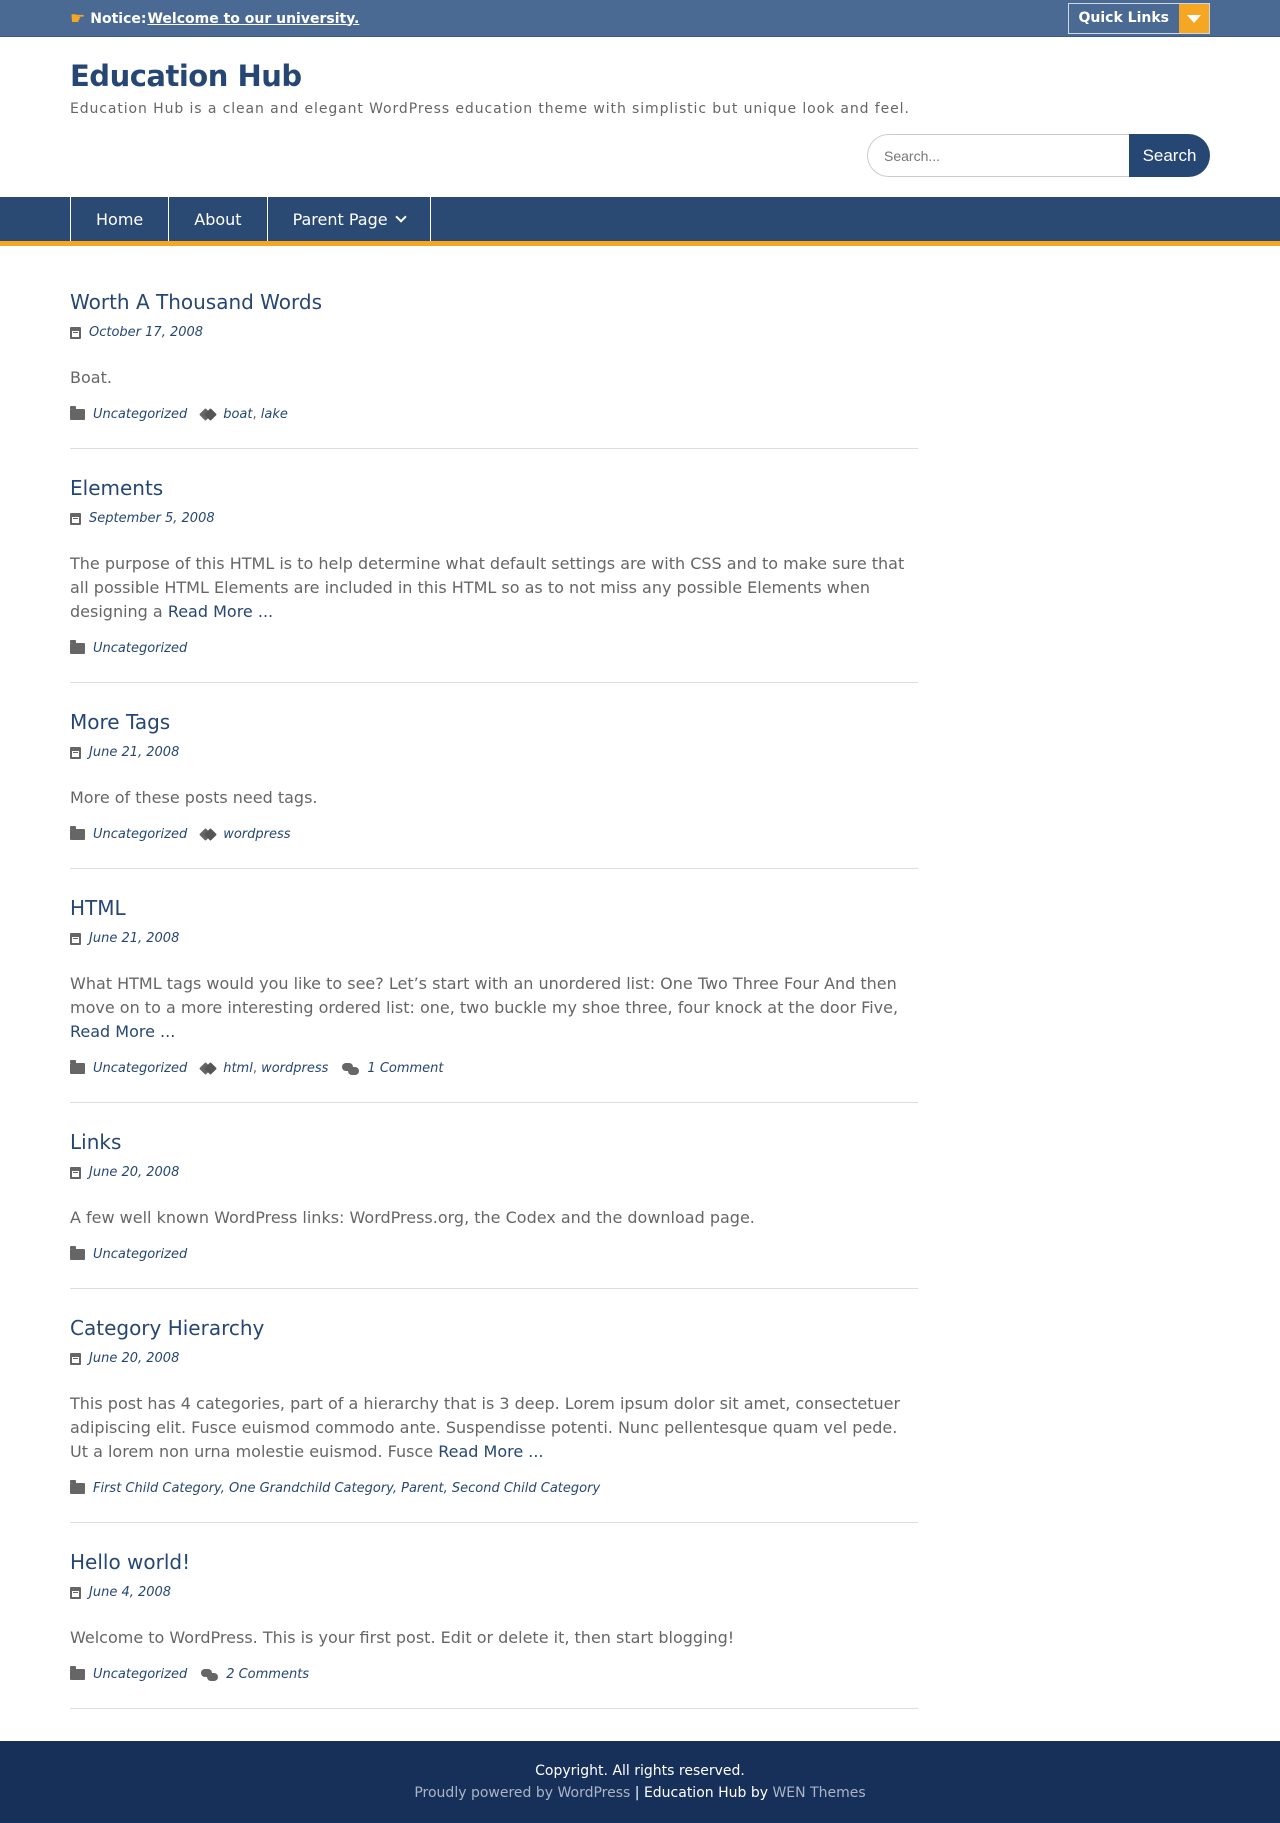 The height and width of the screenshot is (1823, 1280). I want to click on notice-label: Notice:, so click(118, 18).